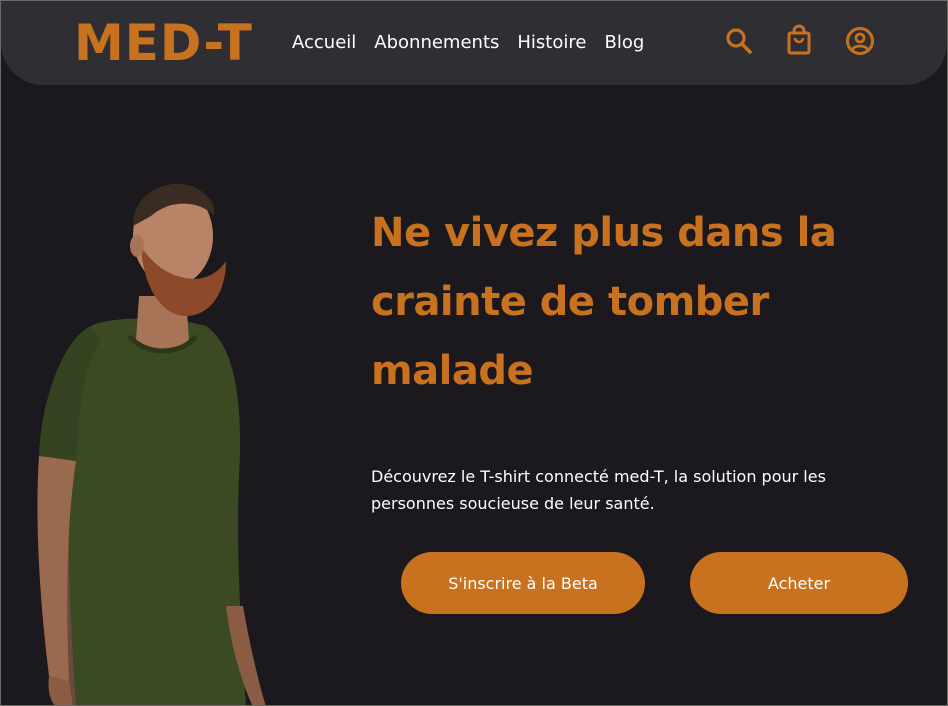  I want to click on navbar: MED-T Accueil Abonnements Histoire Blog, so click(474, 43).